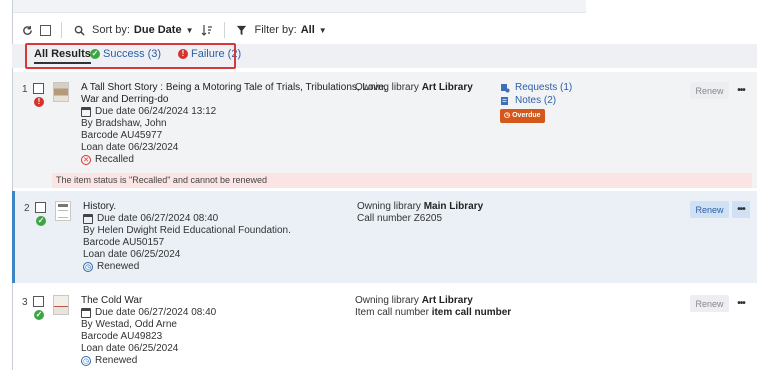  Describe the element at coordinates (79, 30) in the screenshot. I see `search-icon` at that location.